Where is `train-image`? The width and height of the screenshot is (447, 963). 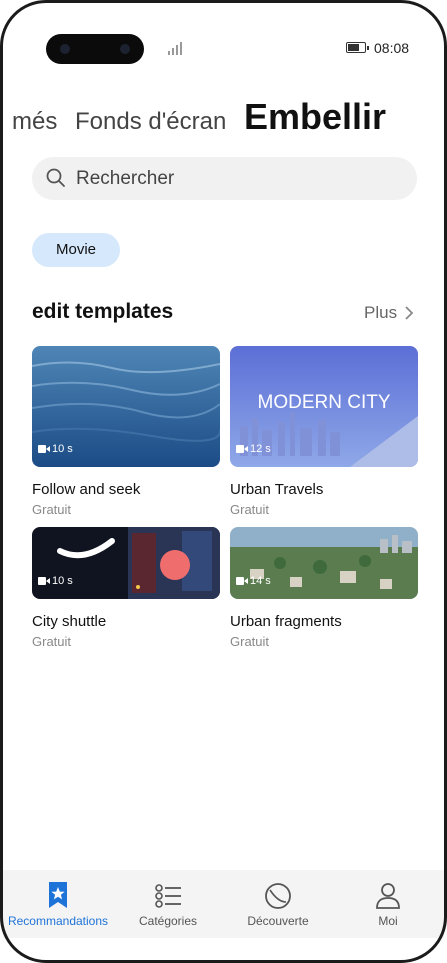
train-image is located at coordinates (126, 563).